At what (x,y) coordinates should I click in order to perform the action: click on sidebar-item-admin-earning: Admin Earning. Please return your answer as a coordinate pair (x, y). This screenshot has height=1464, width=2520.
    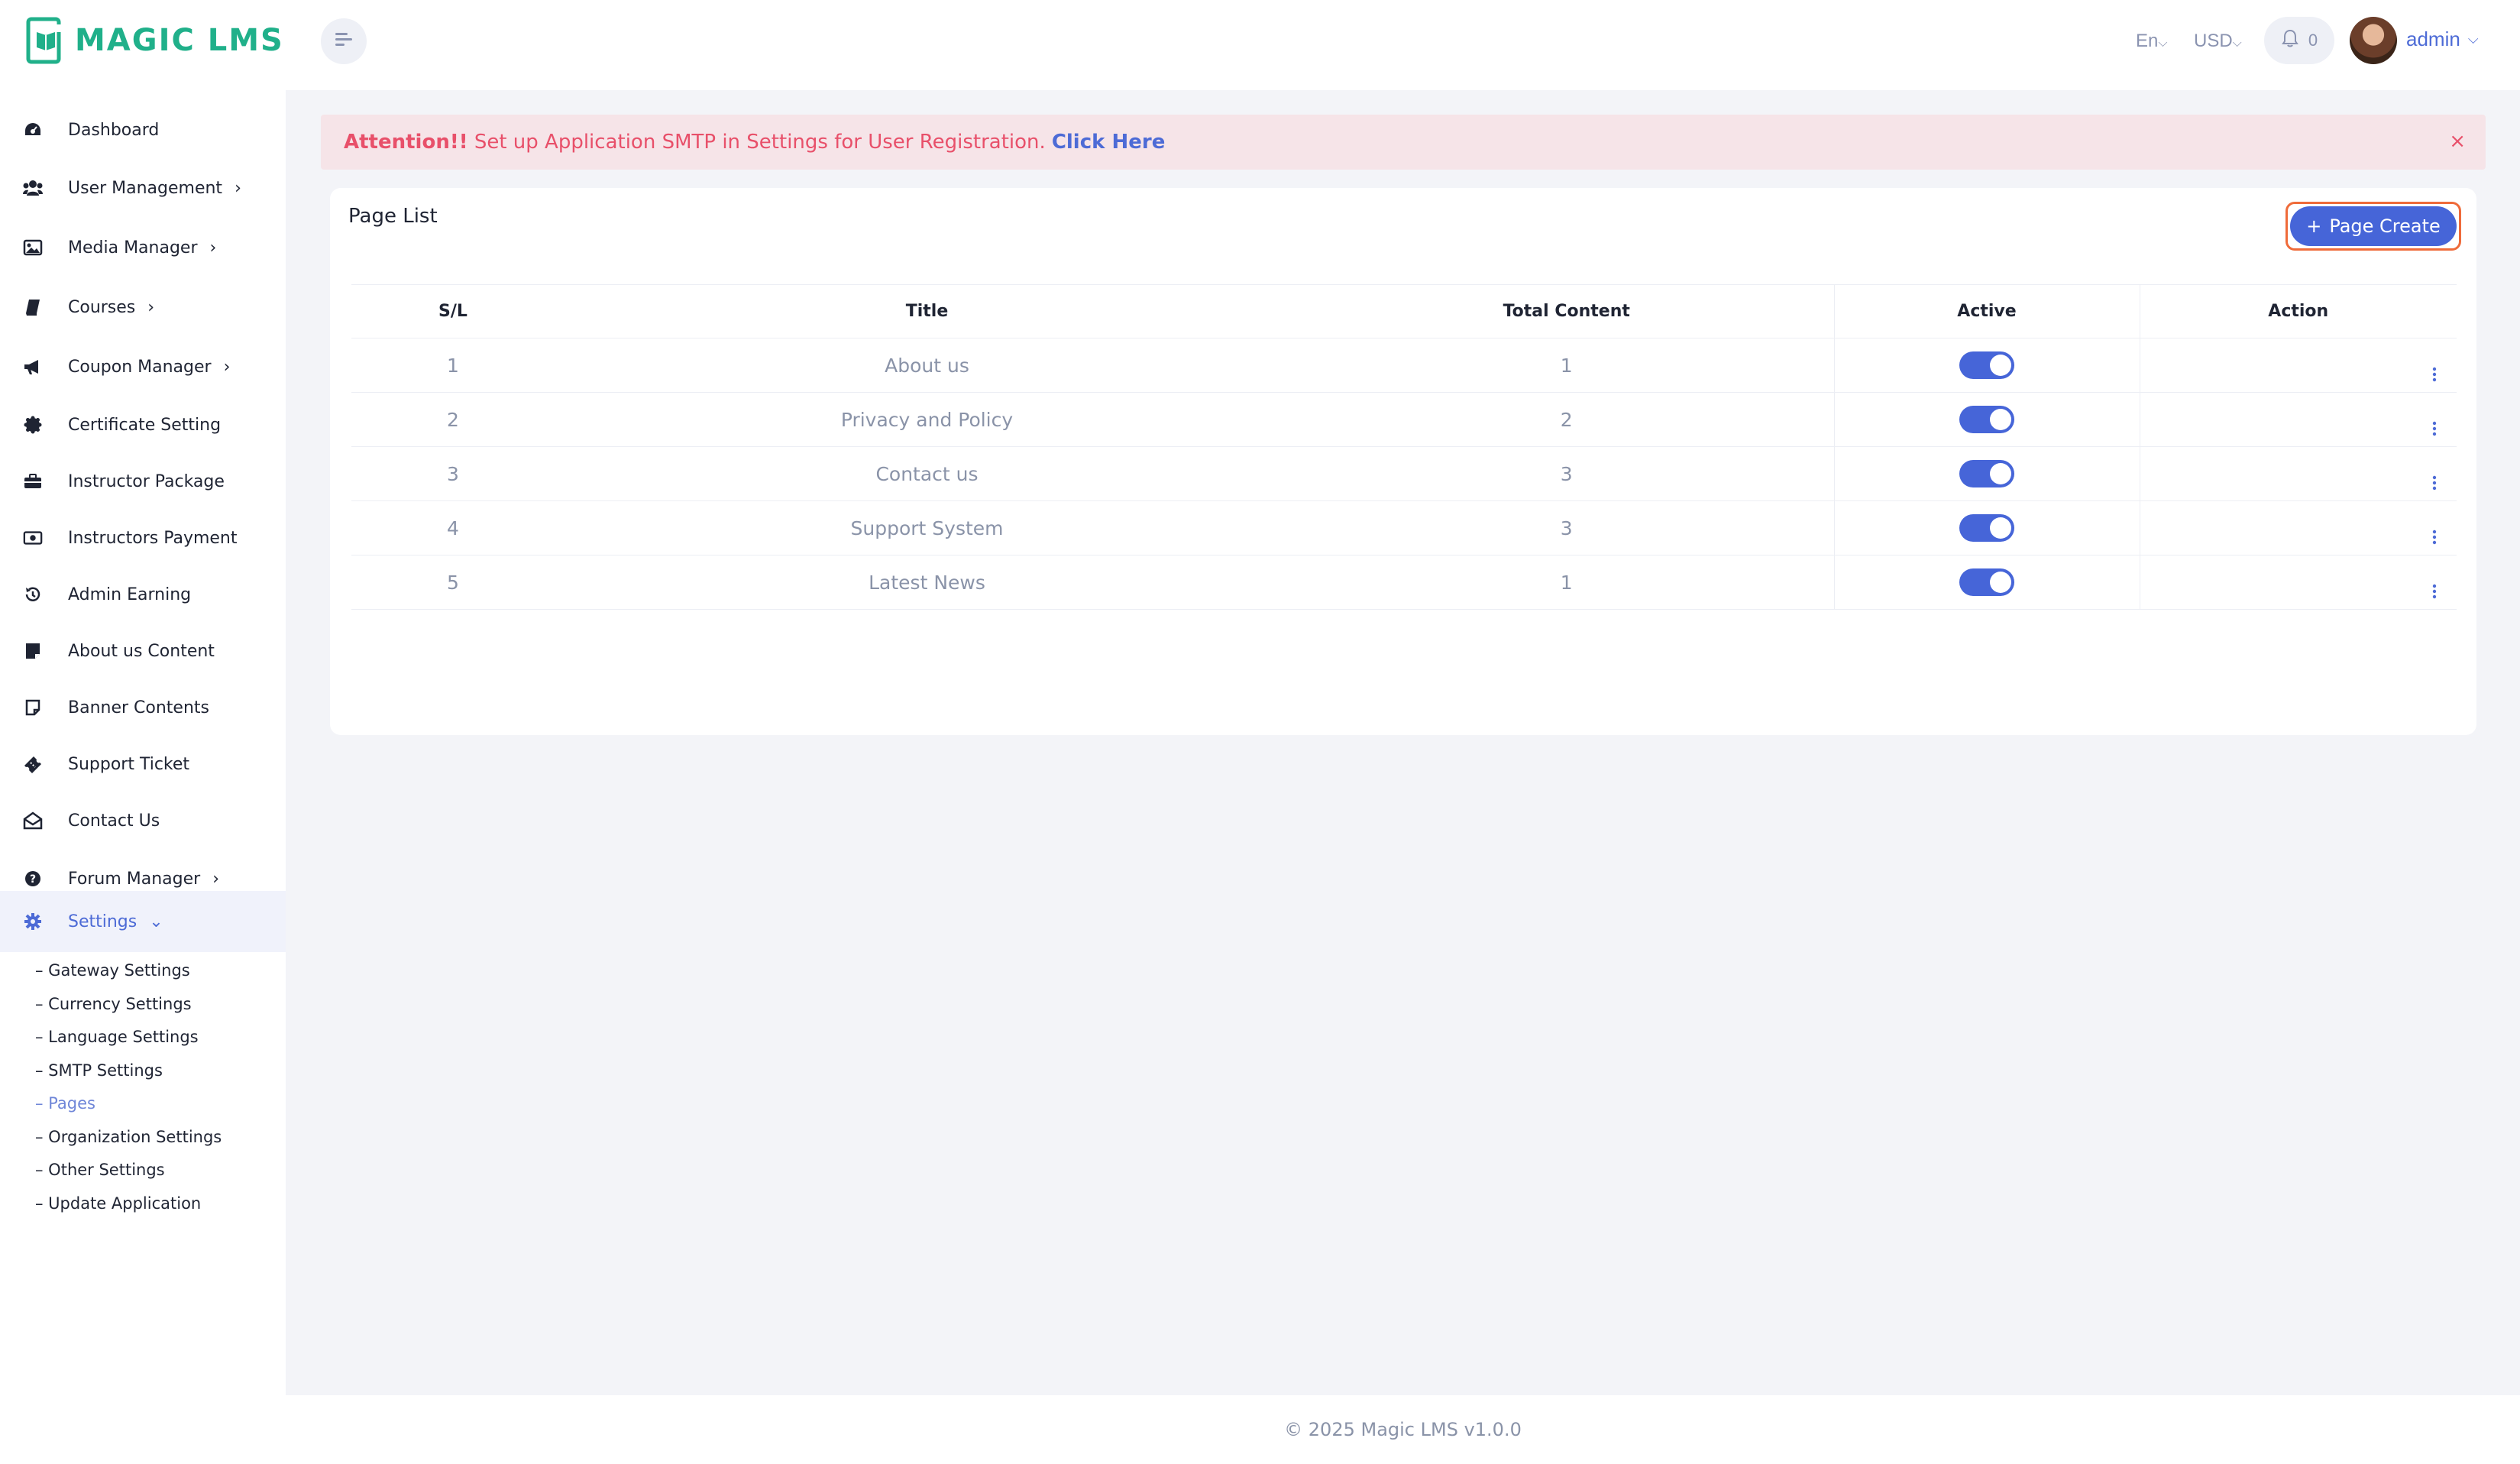
    Looking at the image, I should click on (143, 594).